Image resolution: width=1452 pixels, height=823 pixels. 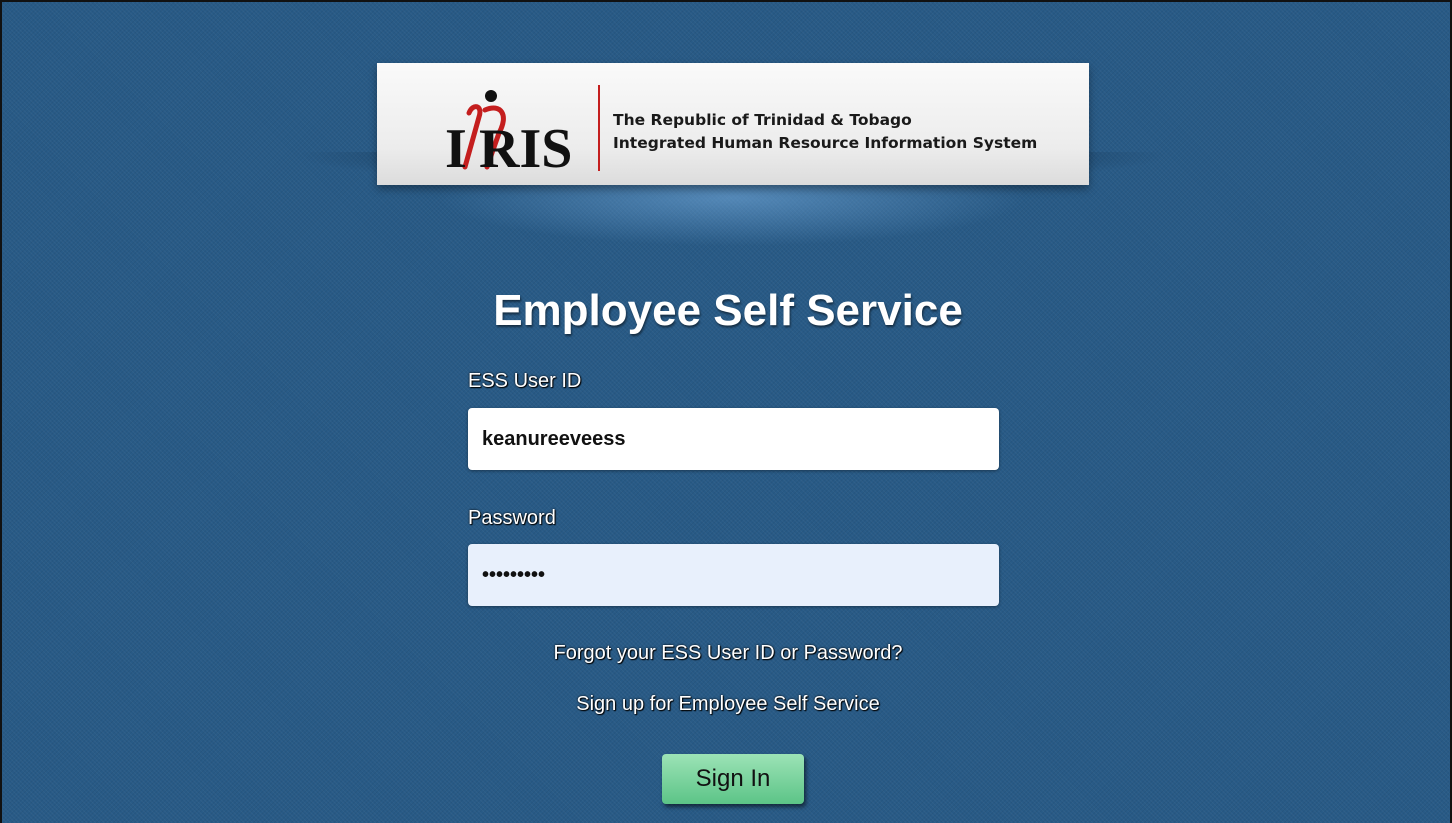 I want to click on svg-text: I, so click(x=456, y=146).